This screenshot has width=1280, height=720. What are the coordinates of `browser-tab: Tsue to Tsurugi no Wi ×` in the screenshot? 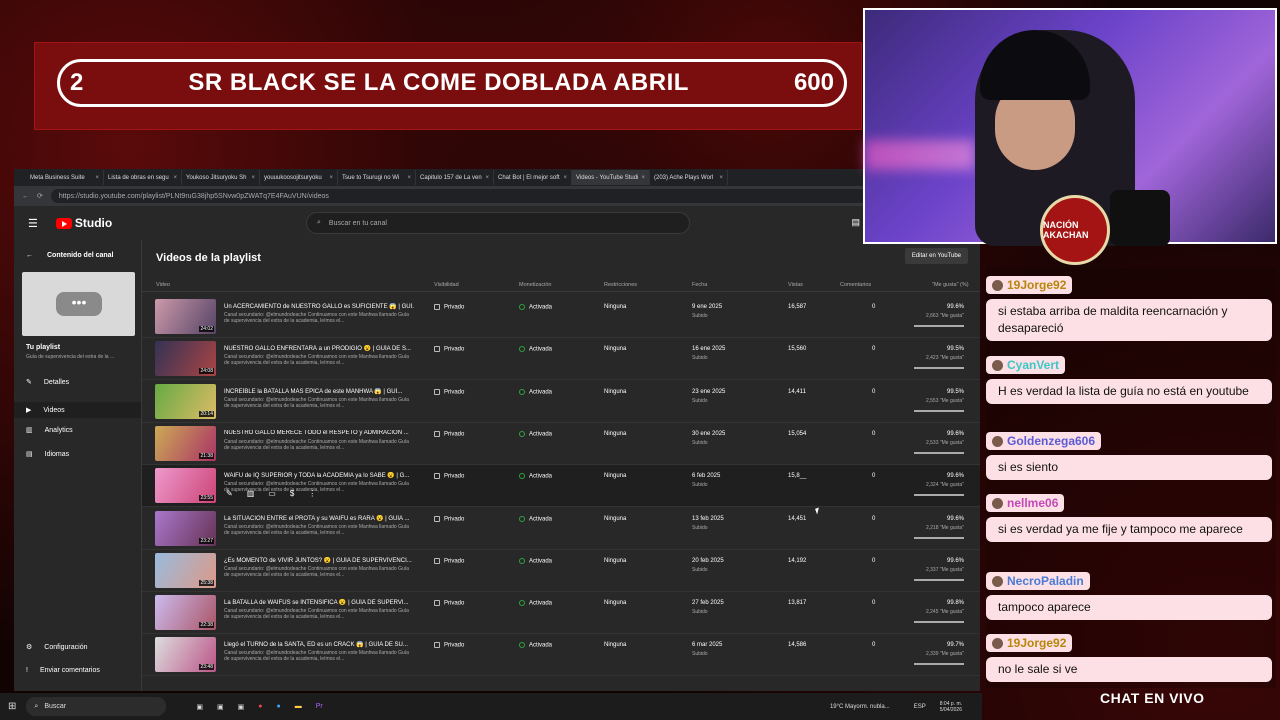 It's located at (377, 177).